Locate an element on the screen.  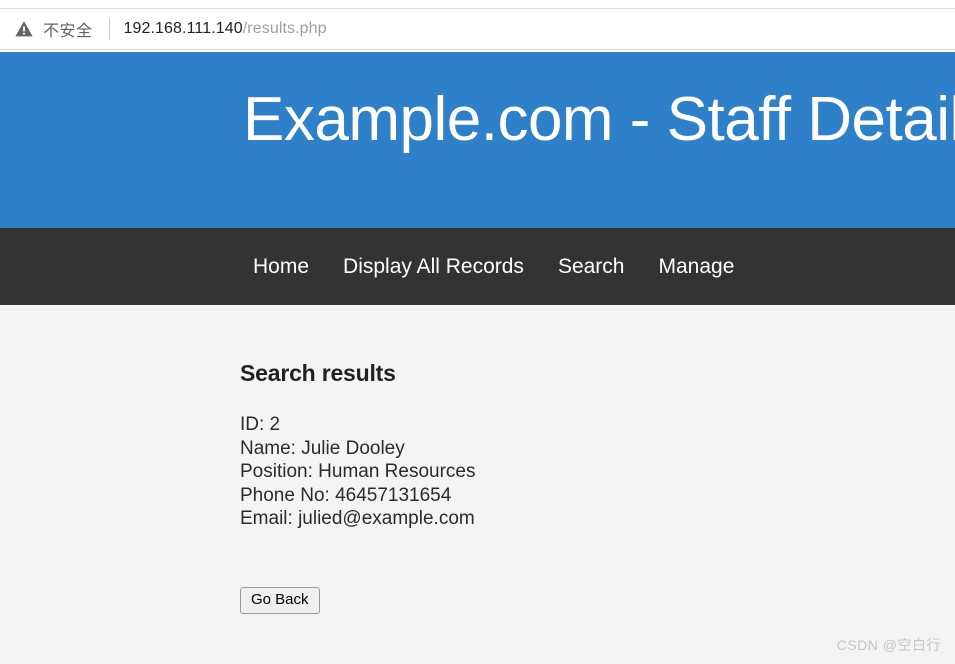
url-host: 192.168.111.140 is located at coordinates (183, 28).